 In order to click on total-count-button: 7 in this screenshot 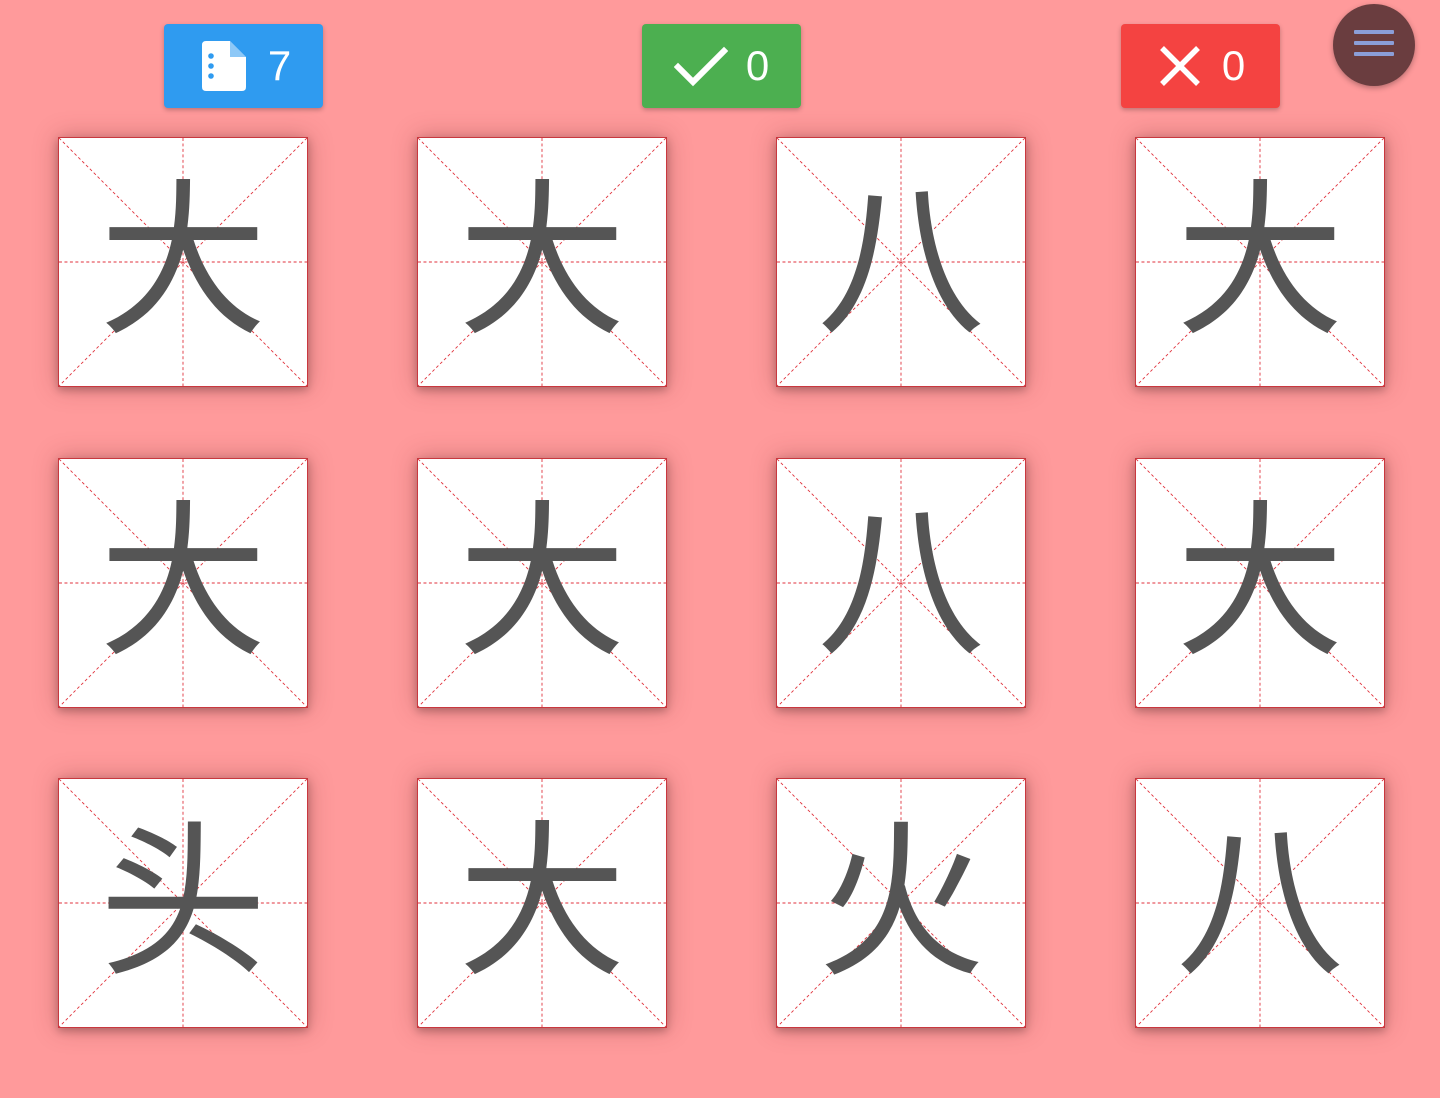, I will do `click(243, 66)`.